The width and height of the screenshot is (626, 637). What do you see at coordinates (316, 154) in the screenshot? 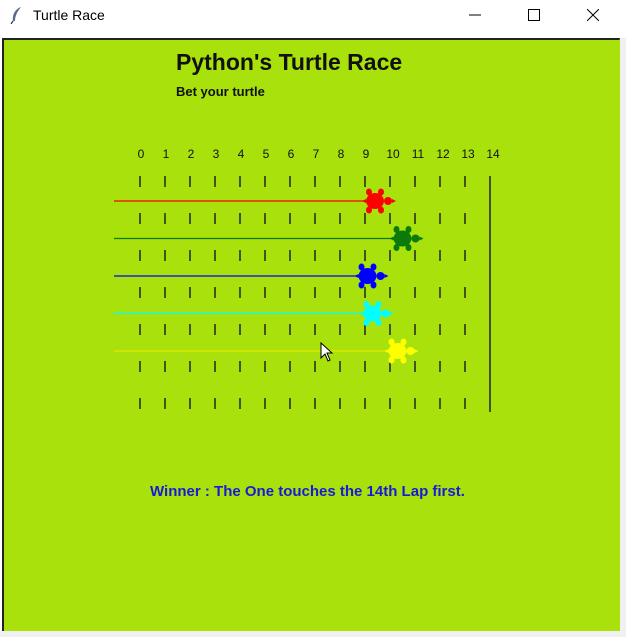
I see `lap-label: 7` at bounding box center [316, 154].